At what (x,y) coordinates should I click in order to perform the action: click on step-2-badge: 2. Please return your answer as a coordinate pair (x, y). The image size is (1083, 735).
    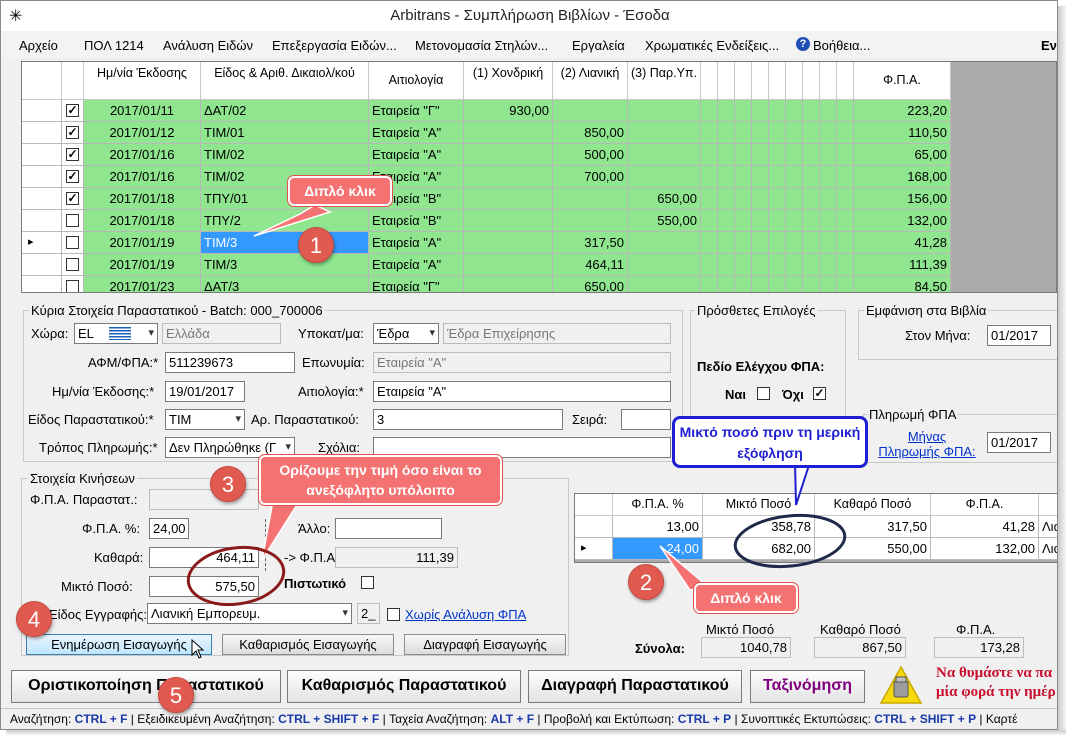
    Looking at the image, I should click on (646, 582).